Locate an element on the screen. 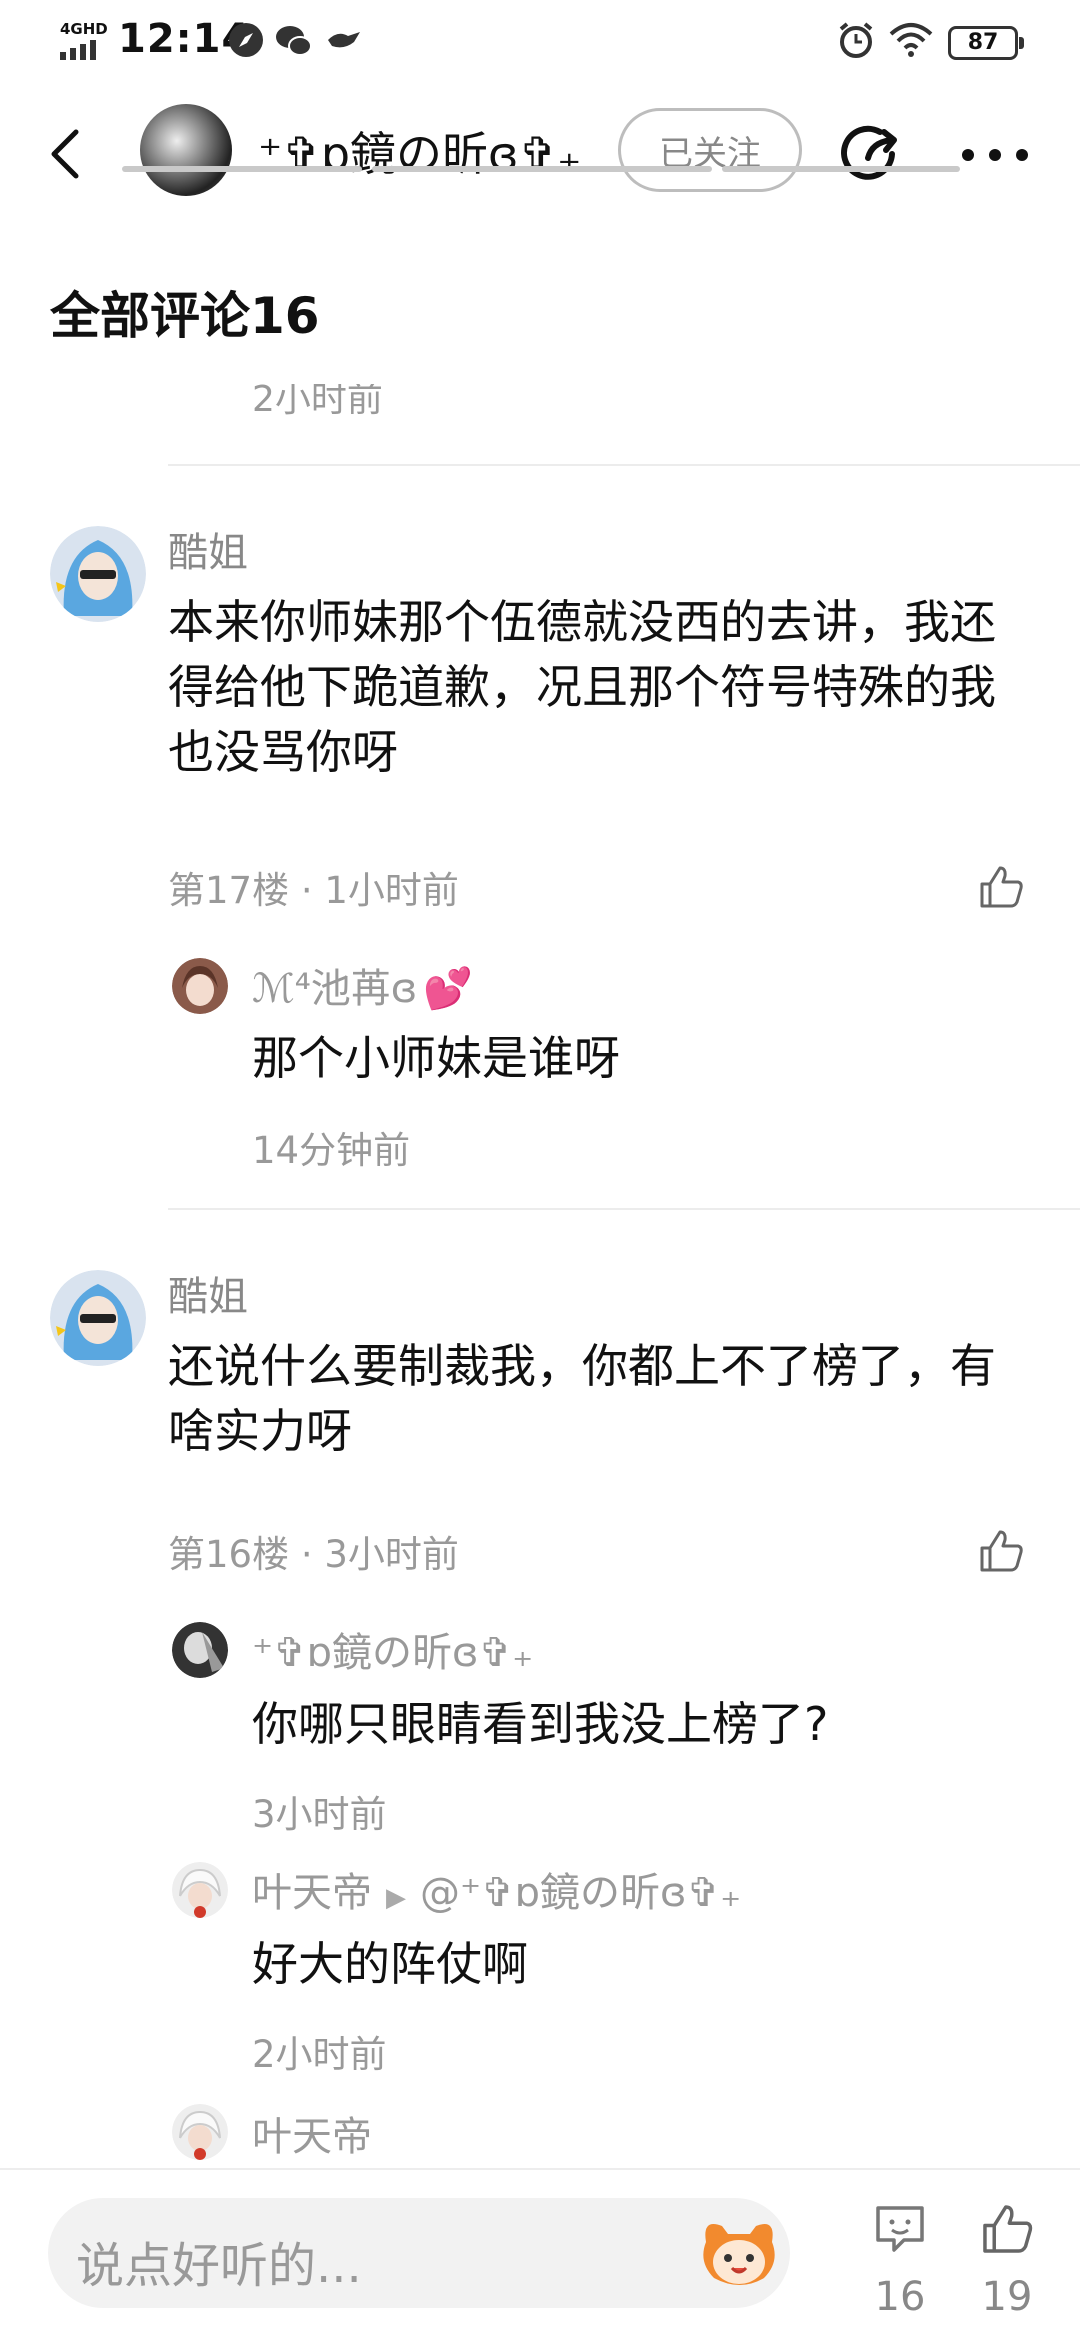 Image resolution: width=1080 pixels, height=2342 pixels. network-type: 4GHD is located at coordinates (84, 29).